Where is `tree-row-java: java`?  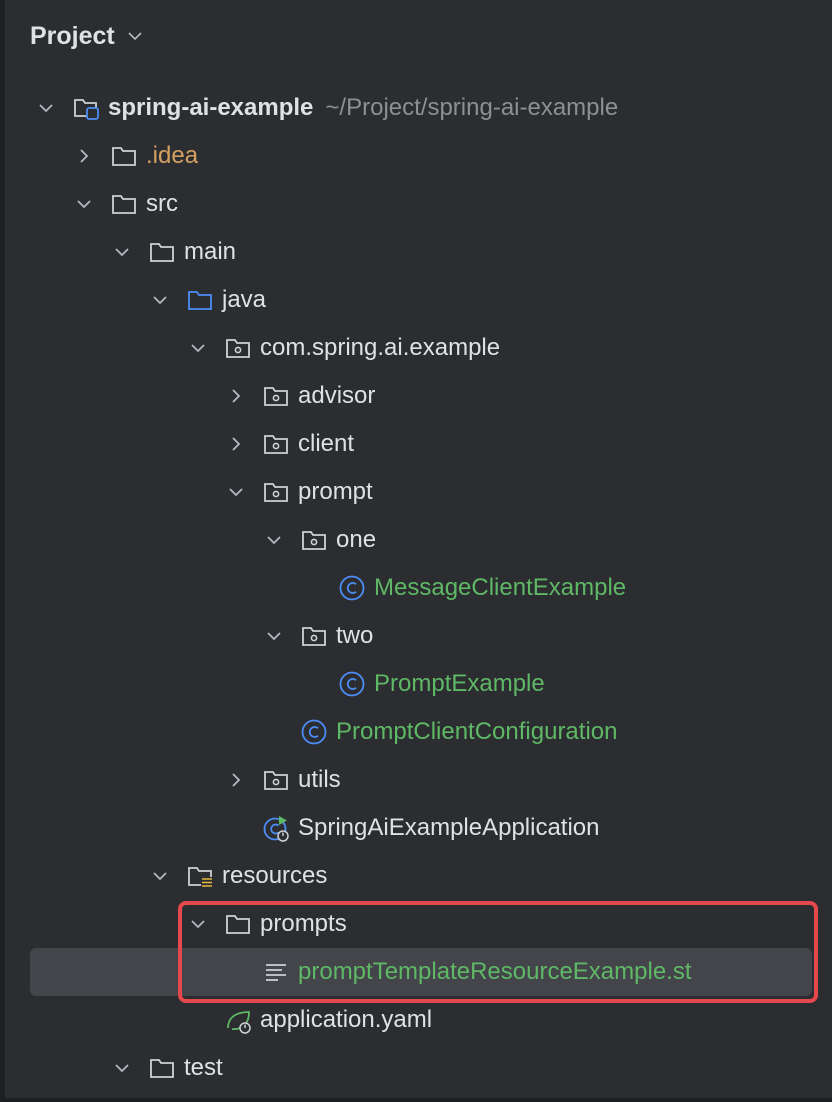 tree-row-java: java is located at coordinates (416, 300).